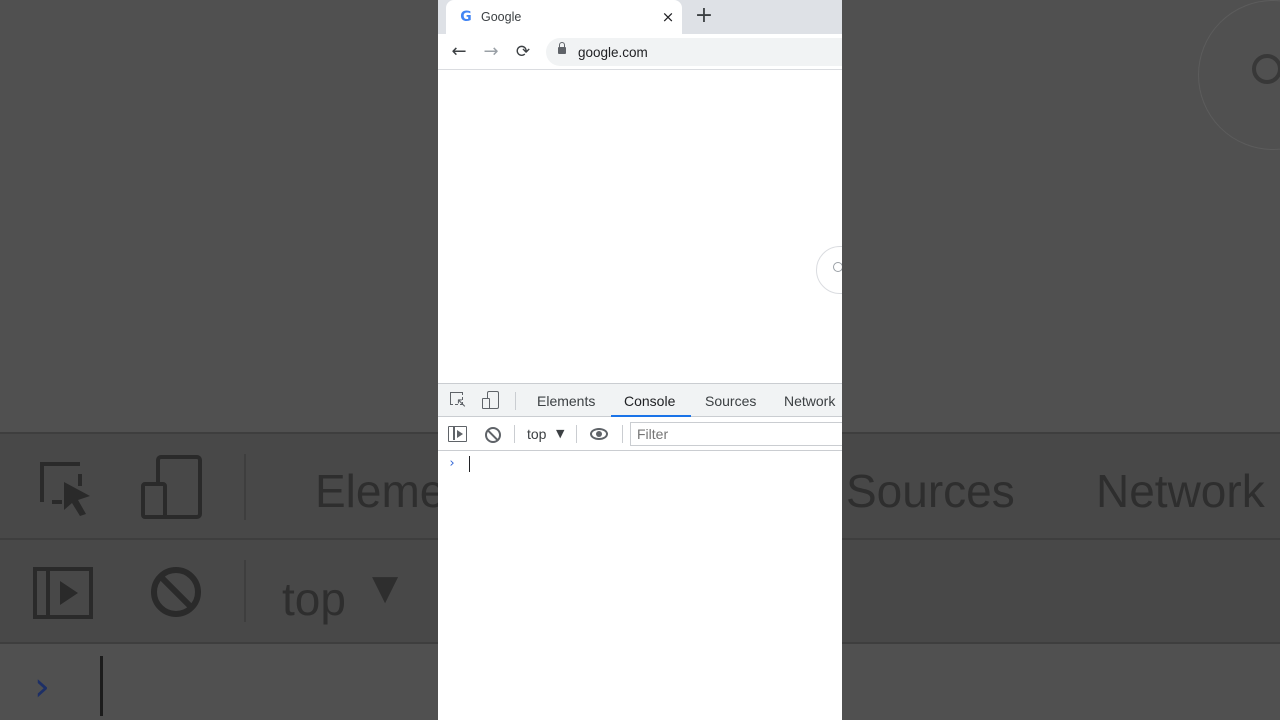 The image size is (1280, 720). I want to click on background-caret, so click(101, 686).